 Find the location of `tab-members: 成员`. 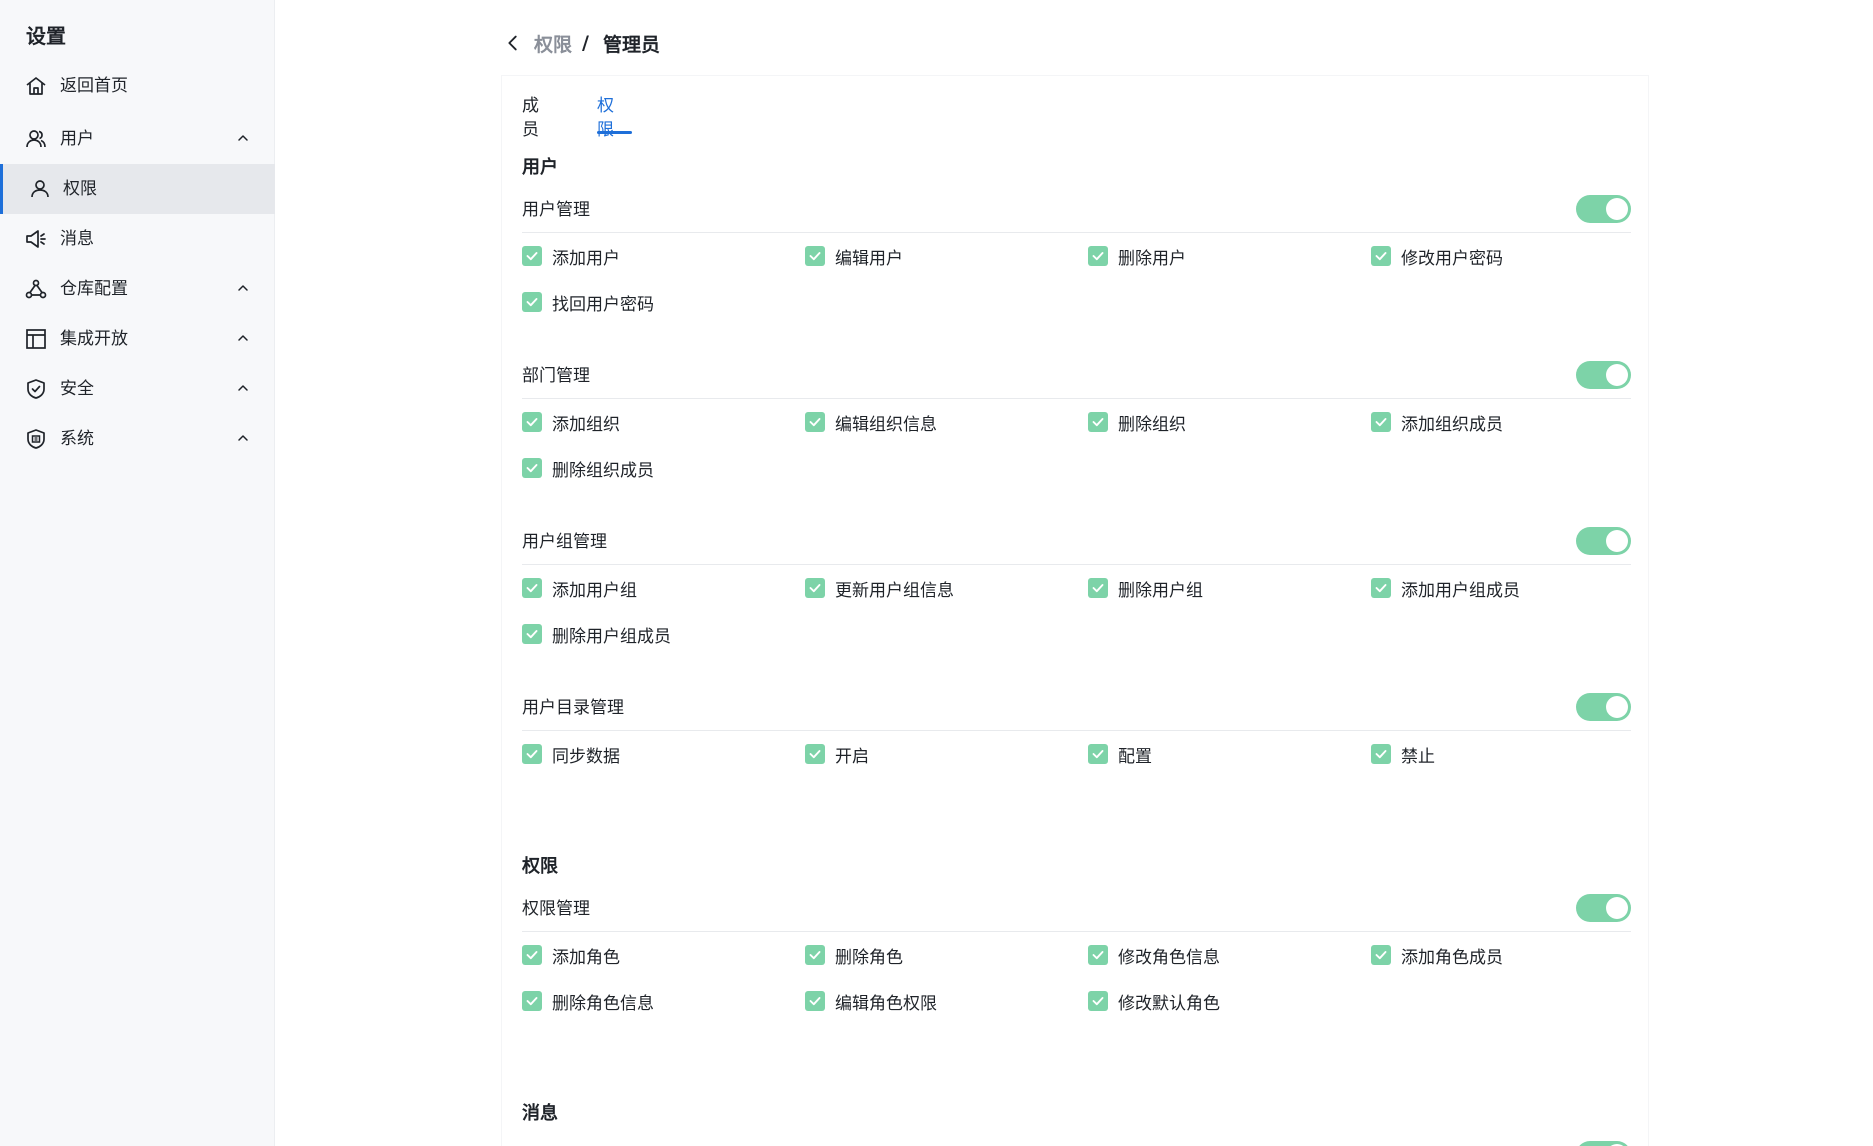

tab-members: 成员 is located at coordinates (530, 118).